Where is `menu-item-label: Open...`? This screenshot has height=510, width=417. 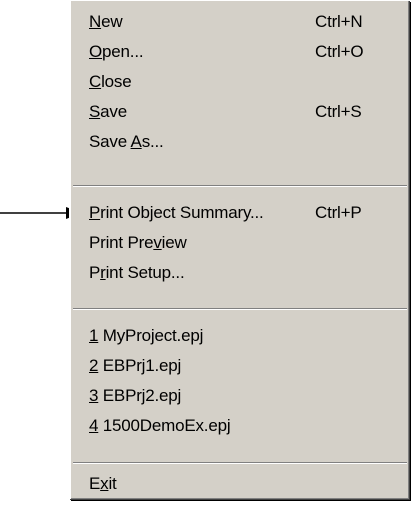 menu-item-label: Open... is located at coordinates (116, 51).